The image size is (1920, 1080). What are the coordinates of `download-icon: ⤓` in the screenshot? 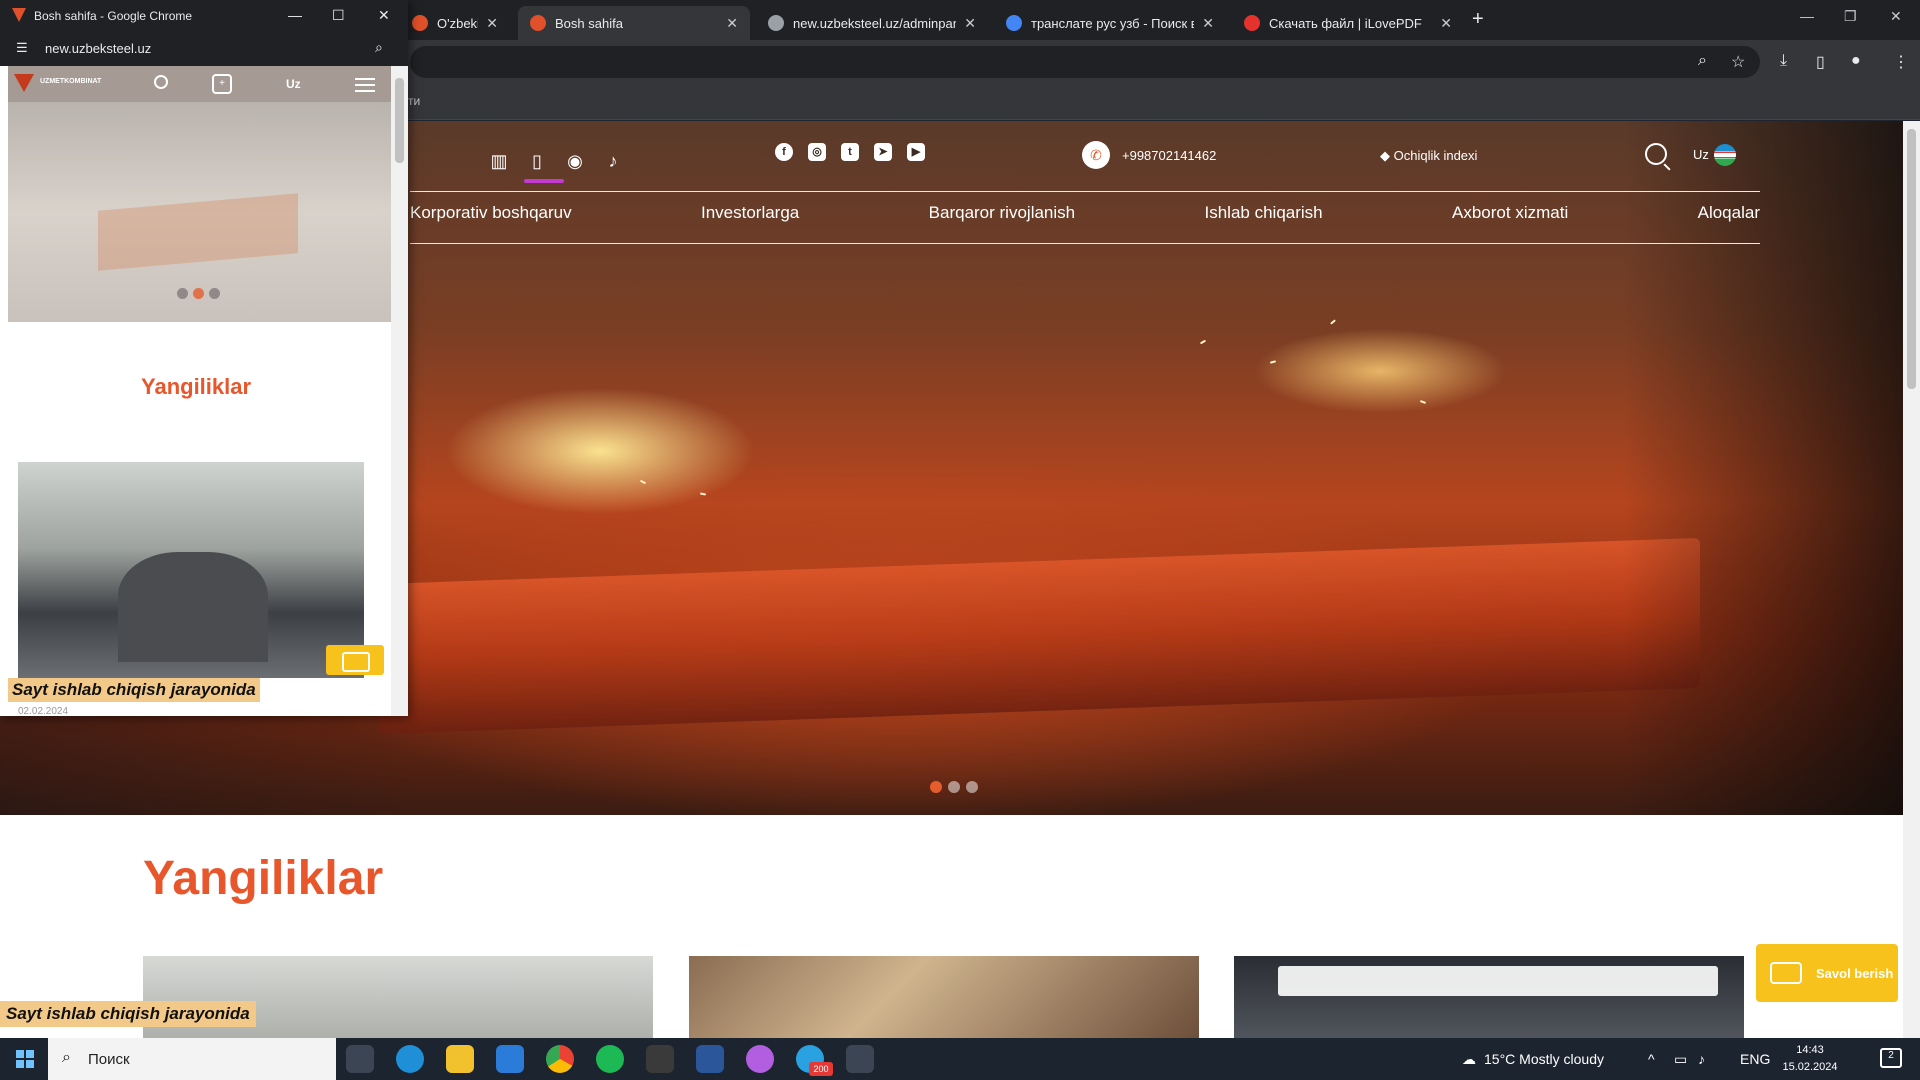 It's located at (1783, 61).